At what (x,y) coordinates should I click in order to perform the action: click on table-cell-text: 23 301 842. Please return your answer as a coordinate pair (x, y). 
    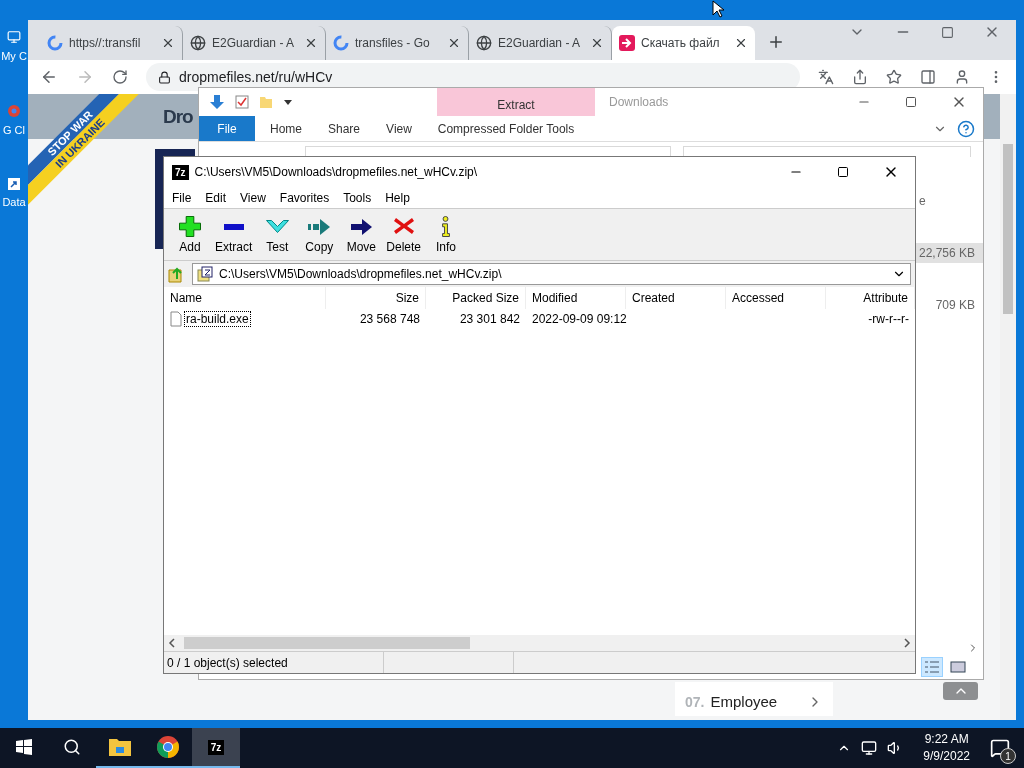
    Looking at the image, I should click on (489, 319).